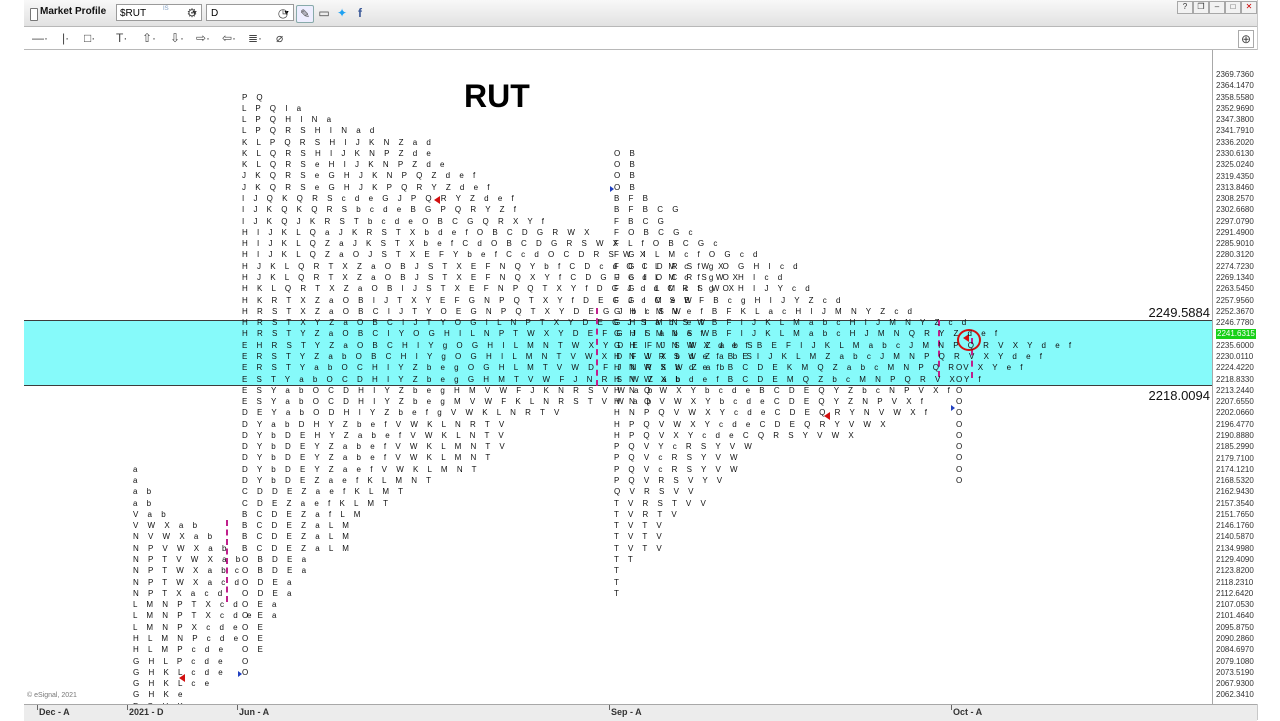 The height and width of the screenshot is (721, 1280). Describe the element at coordinates (229, 38) in the screenshot. I see `arrow-left-icon: ⇦·` at that location.